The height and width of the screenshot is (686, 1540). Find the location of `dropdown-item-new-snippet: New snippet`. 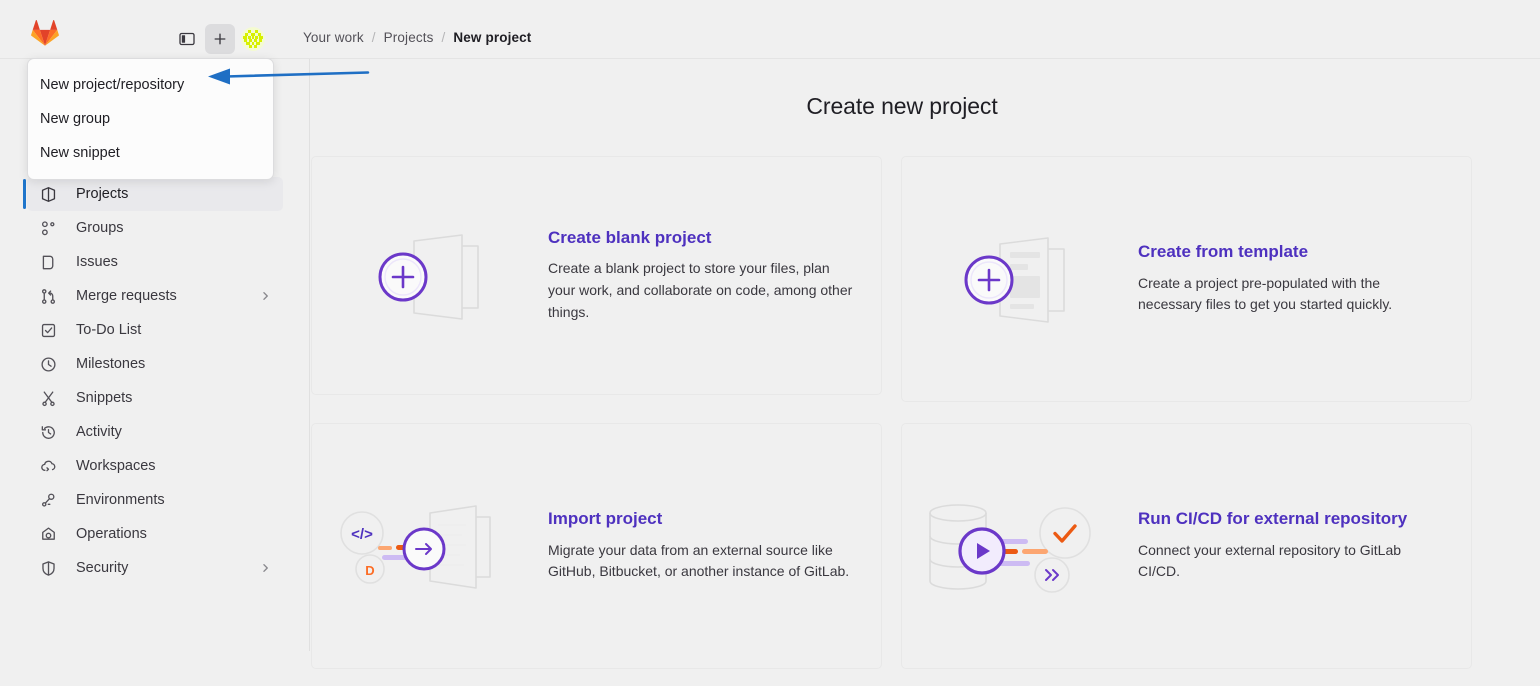

dropdown-item-new-snippet: New snippet is located at coordinates (150, 153).